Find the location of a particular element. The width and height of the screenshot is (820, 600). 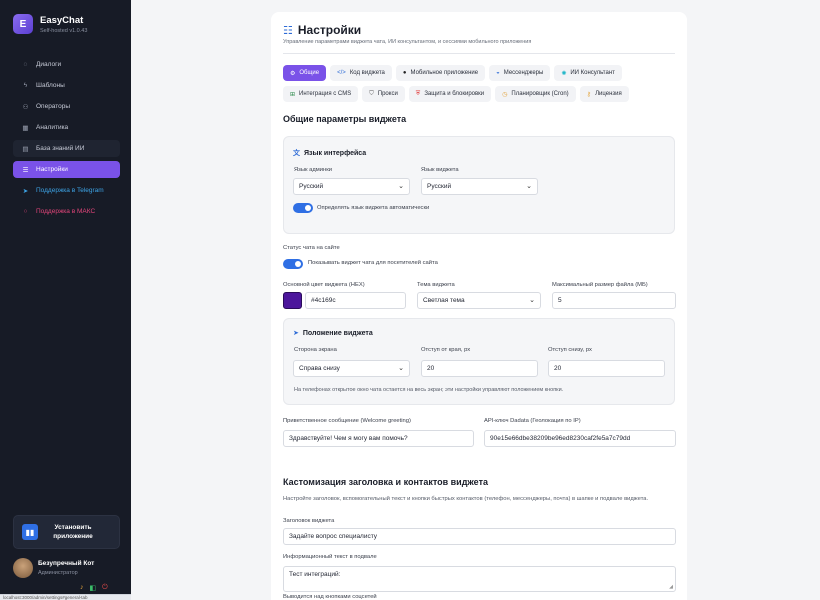

dadata-label: API-ключ Dadata (Геолокация по IP) is located at coordinates (532, 421).